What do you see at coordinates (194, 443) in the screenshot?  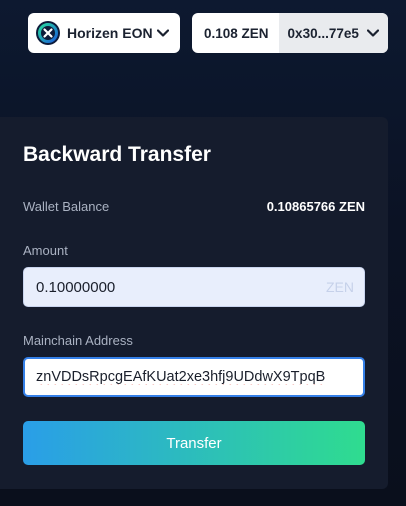 I see `transfer-button: Transfer` at bounding box center [194, 443].